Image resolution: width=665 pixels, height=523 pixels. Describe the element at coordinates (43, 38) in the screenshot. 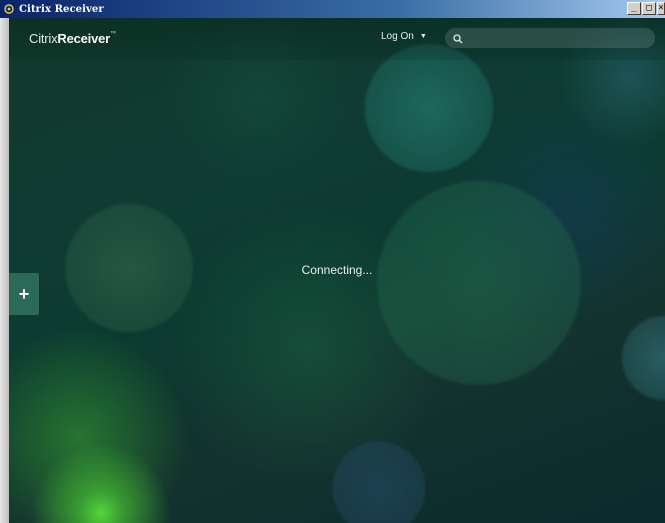

I see `brand-prefix: Citrix` at that location.